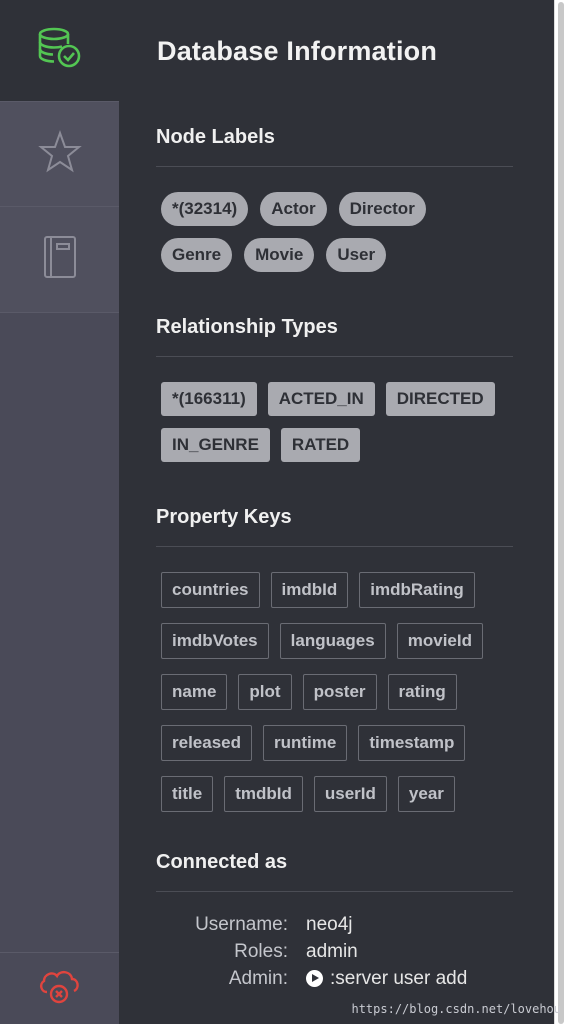 This screenshot has height=1024, width=575. Describe the element at coordinates (247, 327) in the screenshot. I see `relationship-types-title: Relationship Types` at that location.